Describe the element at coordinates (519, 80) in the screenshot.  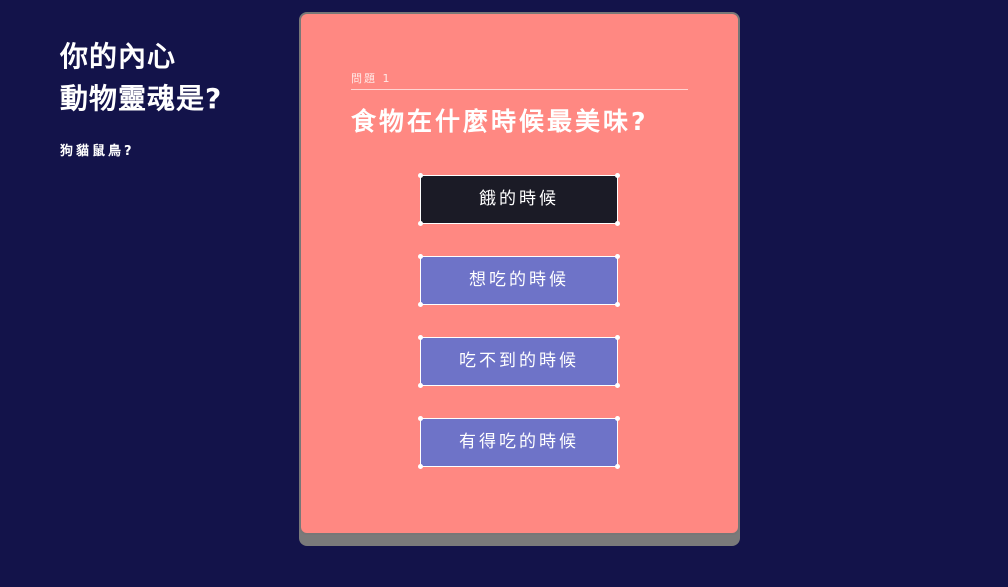
I see `question-number-label: 問題 1` at that location.